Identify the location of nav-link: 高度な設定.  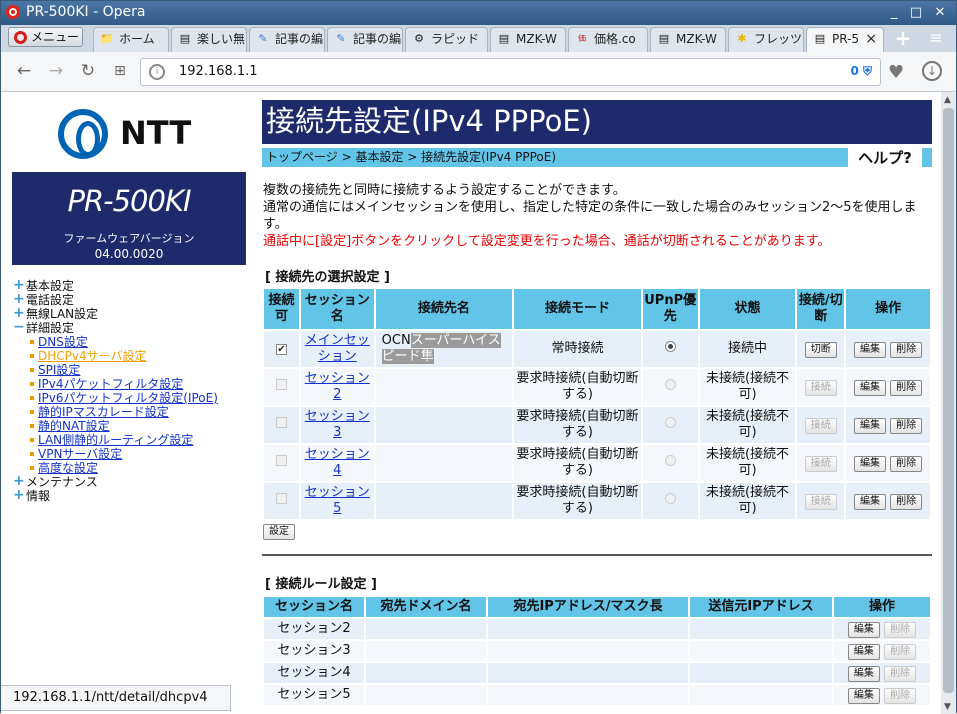
(68, 468).